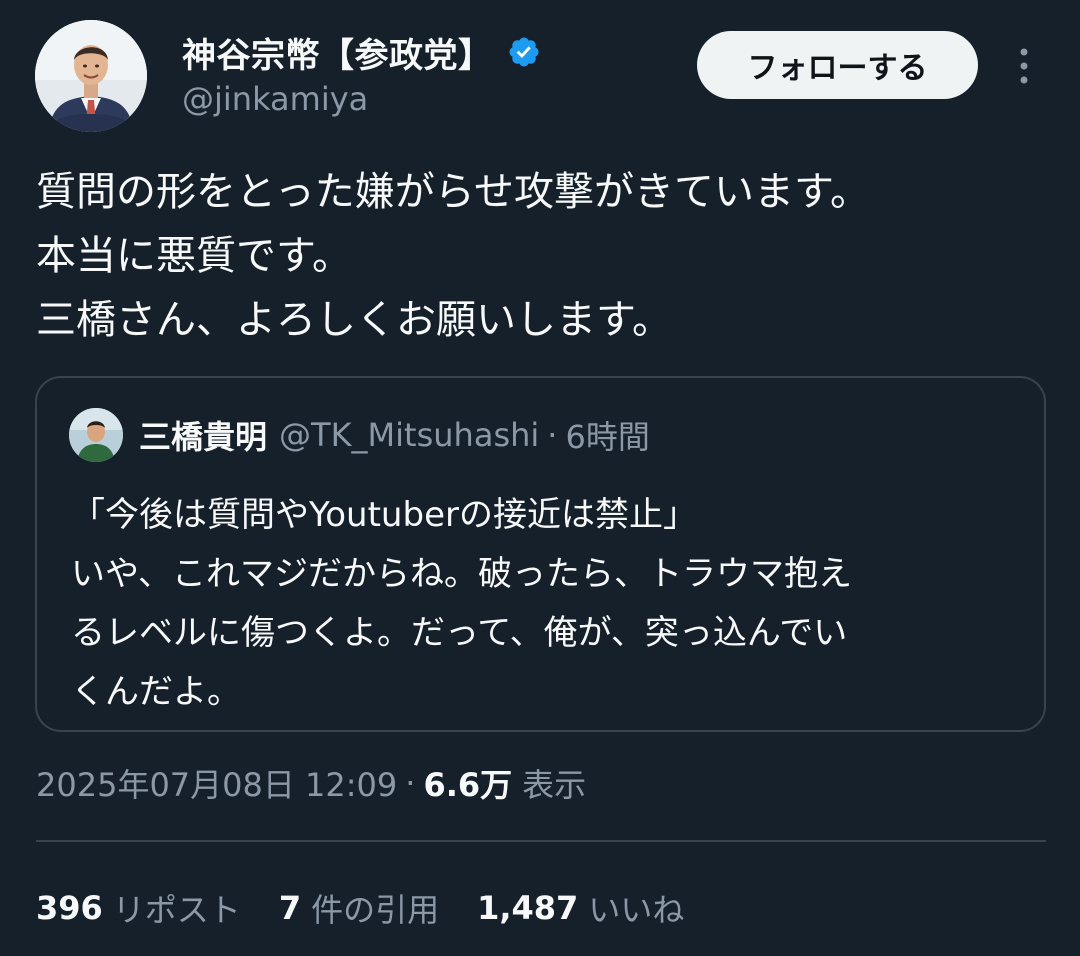 This screenshot has width=1080, height=956. Describe the element at coordinates (275, 99) in the screenshot. I see `author-handle: @jinkamiya` at that location.